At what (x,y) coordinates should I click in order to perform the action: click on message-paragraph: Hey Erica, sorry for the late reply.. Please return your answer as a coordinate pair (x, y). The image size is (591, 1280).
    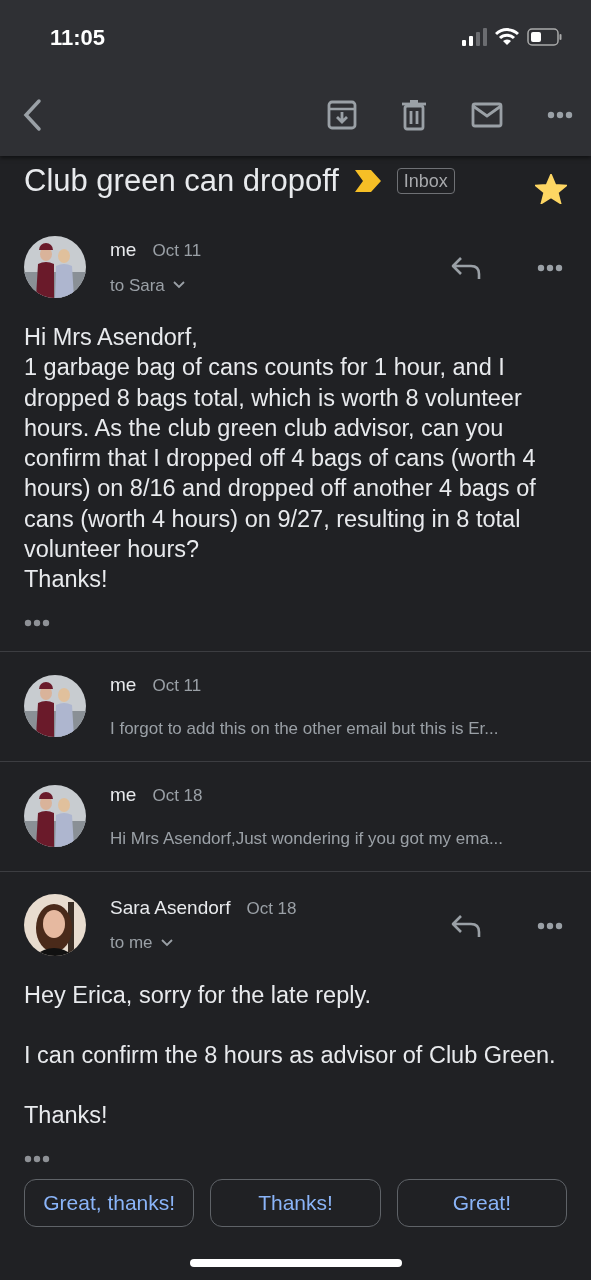
    Looking at the image, I should click on (198, 995).